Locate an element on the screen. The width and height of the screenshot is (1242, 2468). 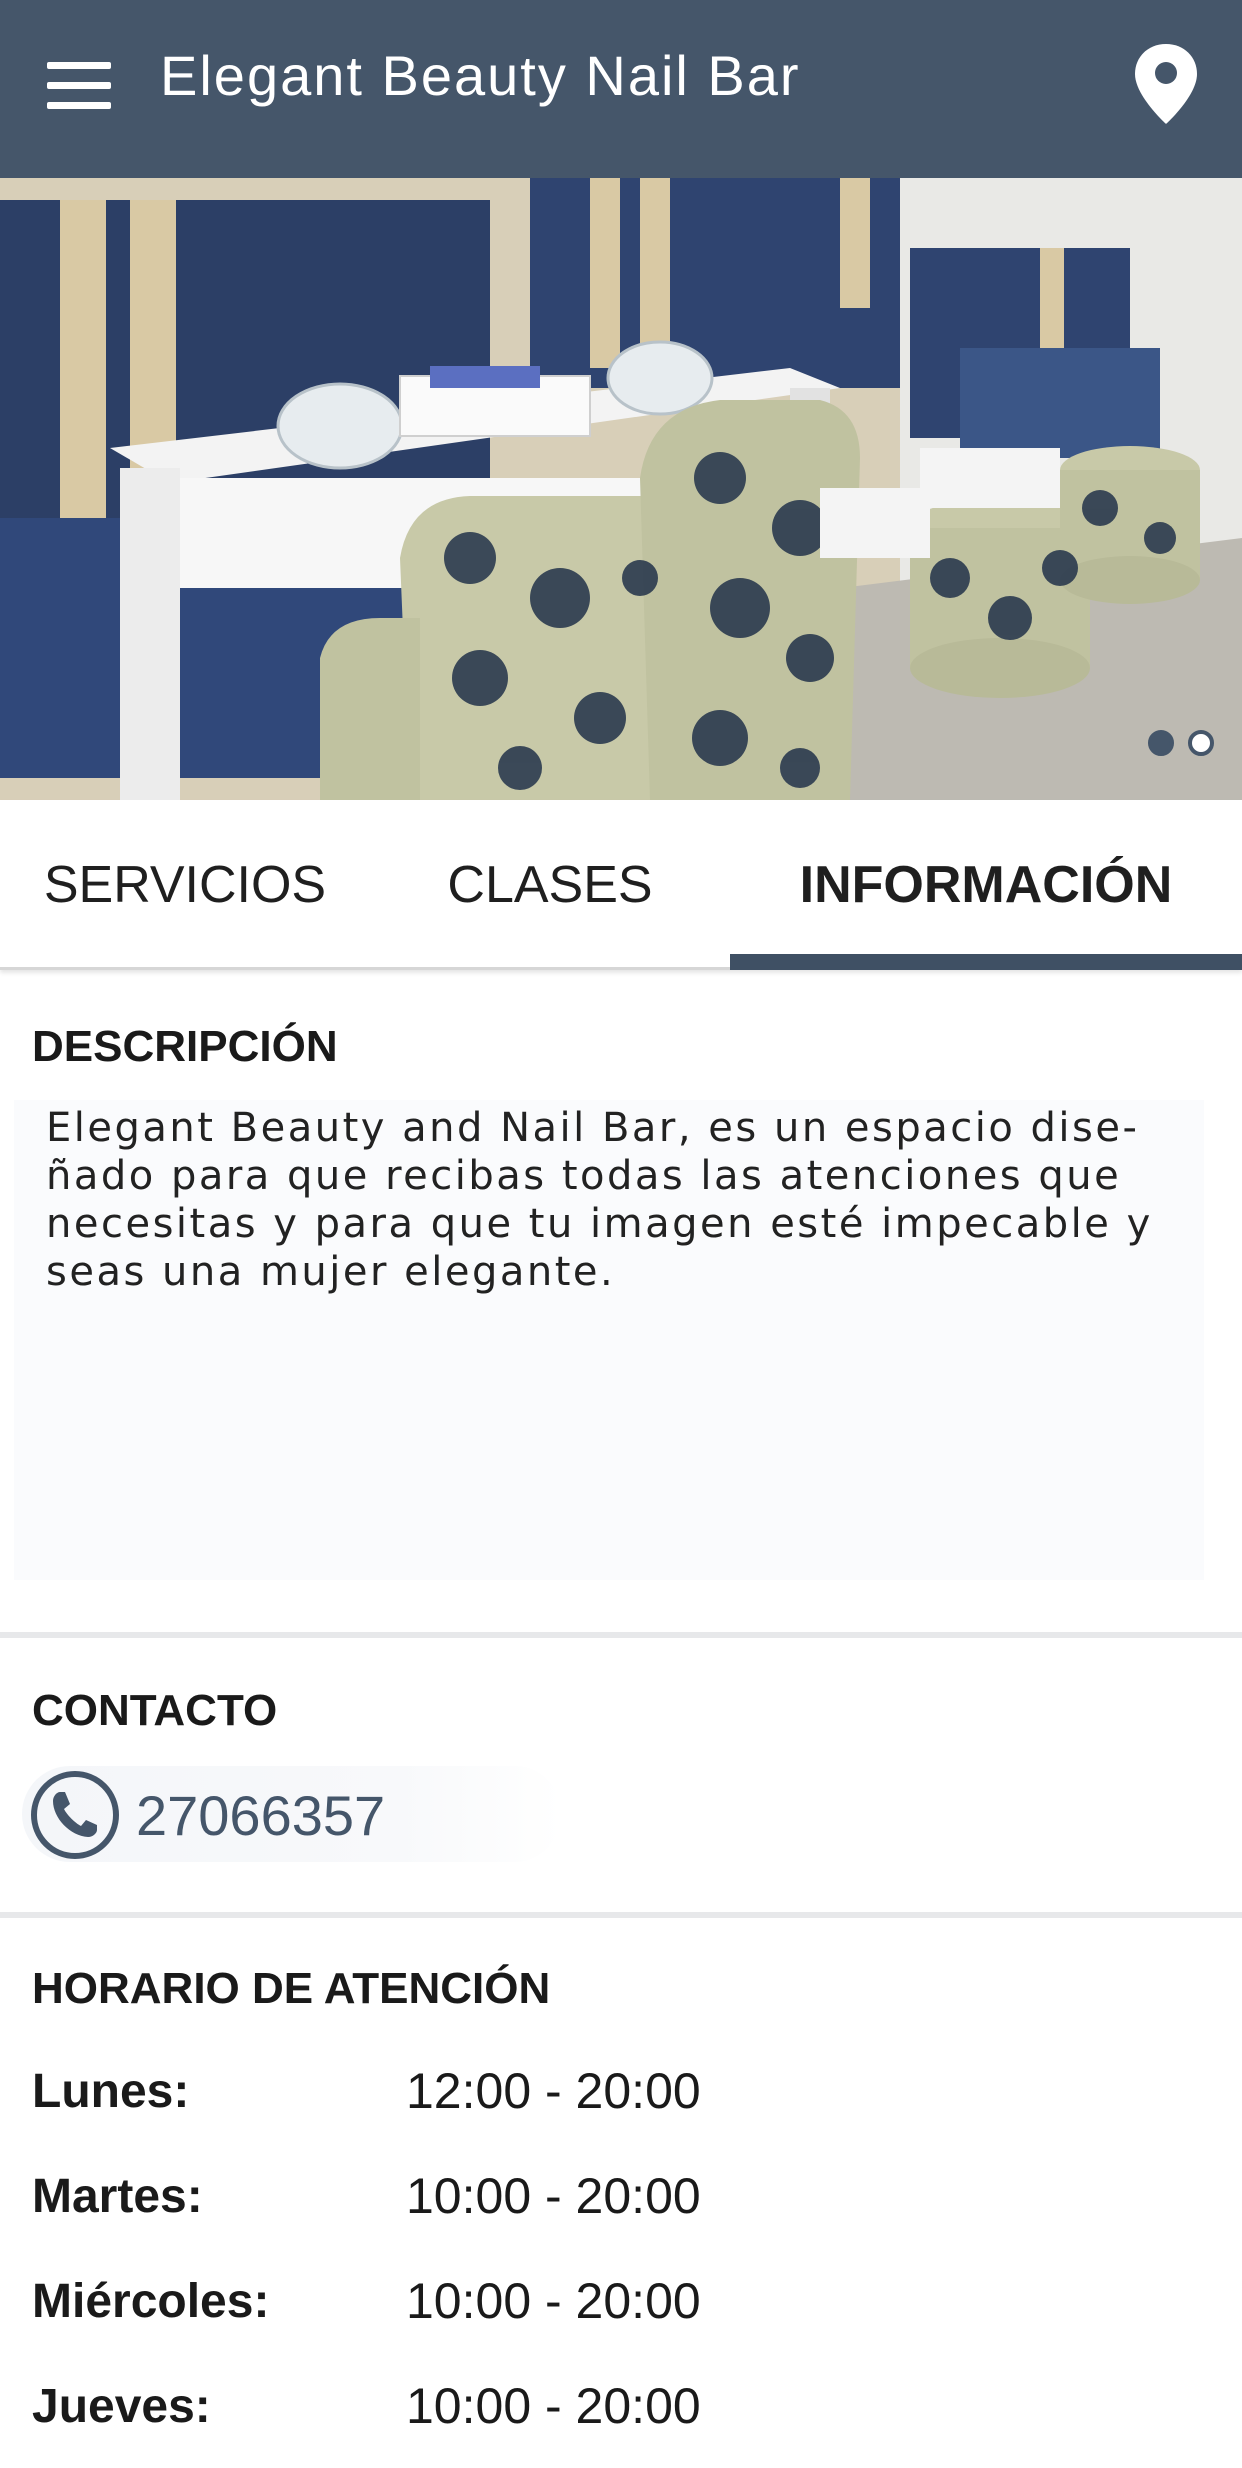
phone-number: 27066357 is located at coordinates (261, 1815).